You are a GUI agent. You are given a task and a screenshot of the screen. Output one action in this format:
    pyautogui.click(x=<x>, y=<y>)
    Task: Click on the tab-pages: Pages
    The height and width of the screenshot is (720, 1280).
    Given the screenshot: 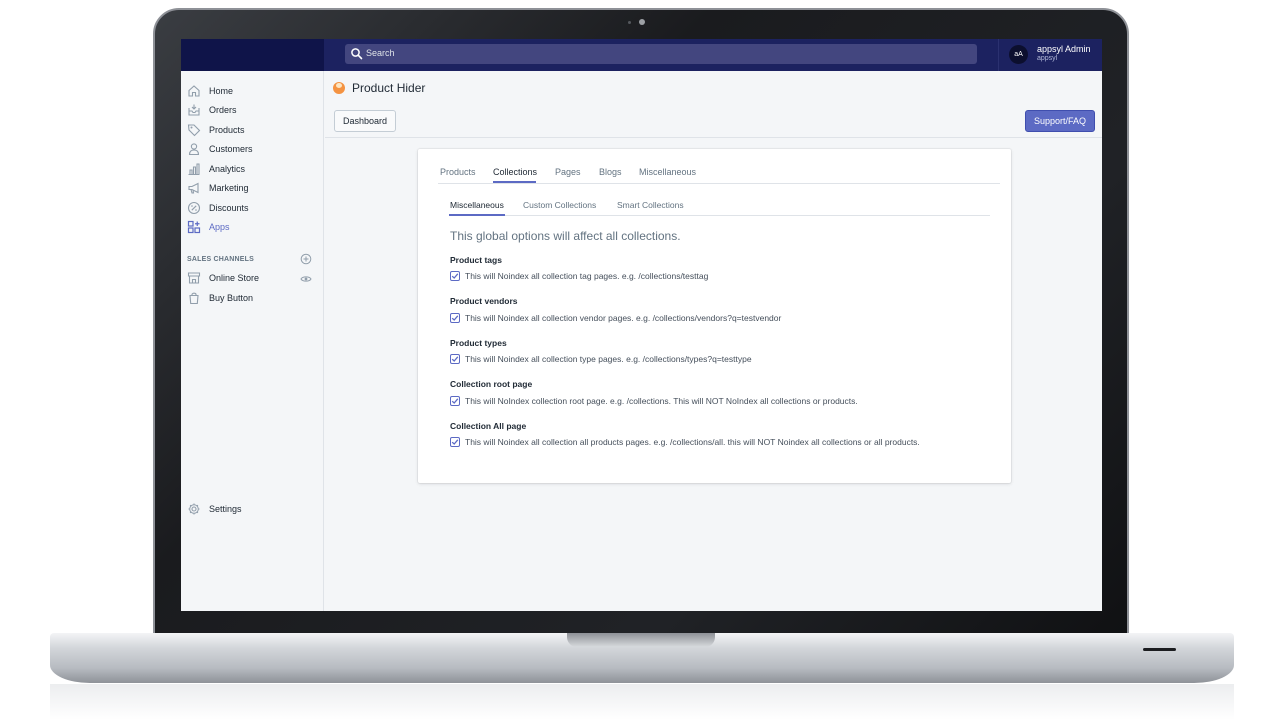 What is the action you would take?
    pyautogui.click(x=568, y=172)
    